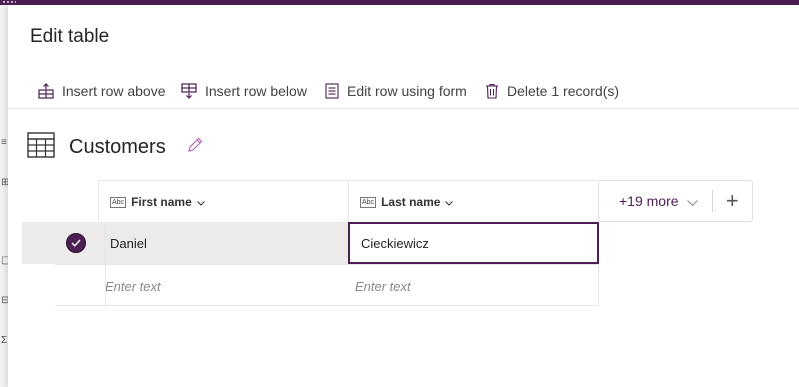  What do you see at coordinates (332, 91) in the screenshot?
I see `form-icon` at bounding box center [332, 91].